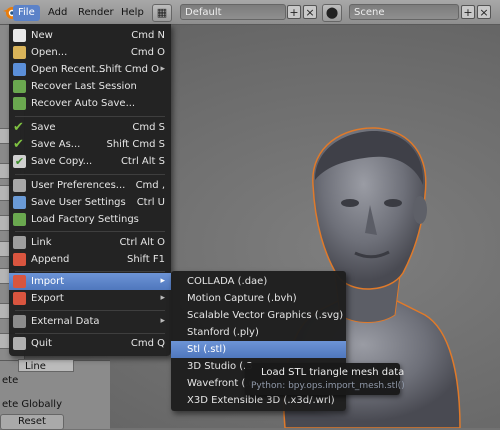 The height and width of the screenshot is (430, 500). Describe the element at coordinates (19, 161) in the screenshot. I see `save-copy-icon: ✔` at that location.